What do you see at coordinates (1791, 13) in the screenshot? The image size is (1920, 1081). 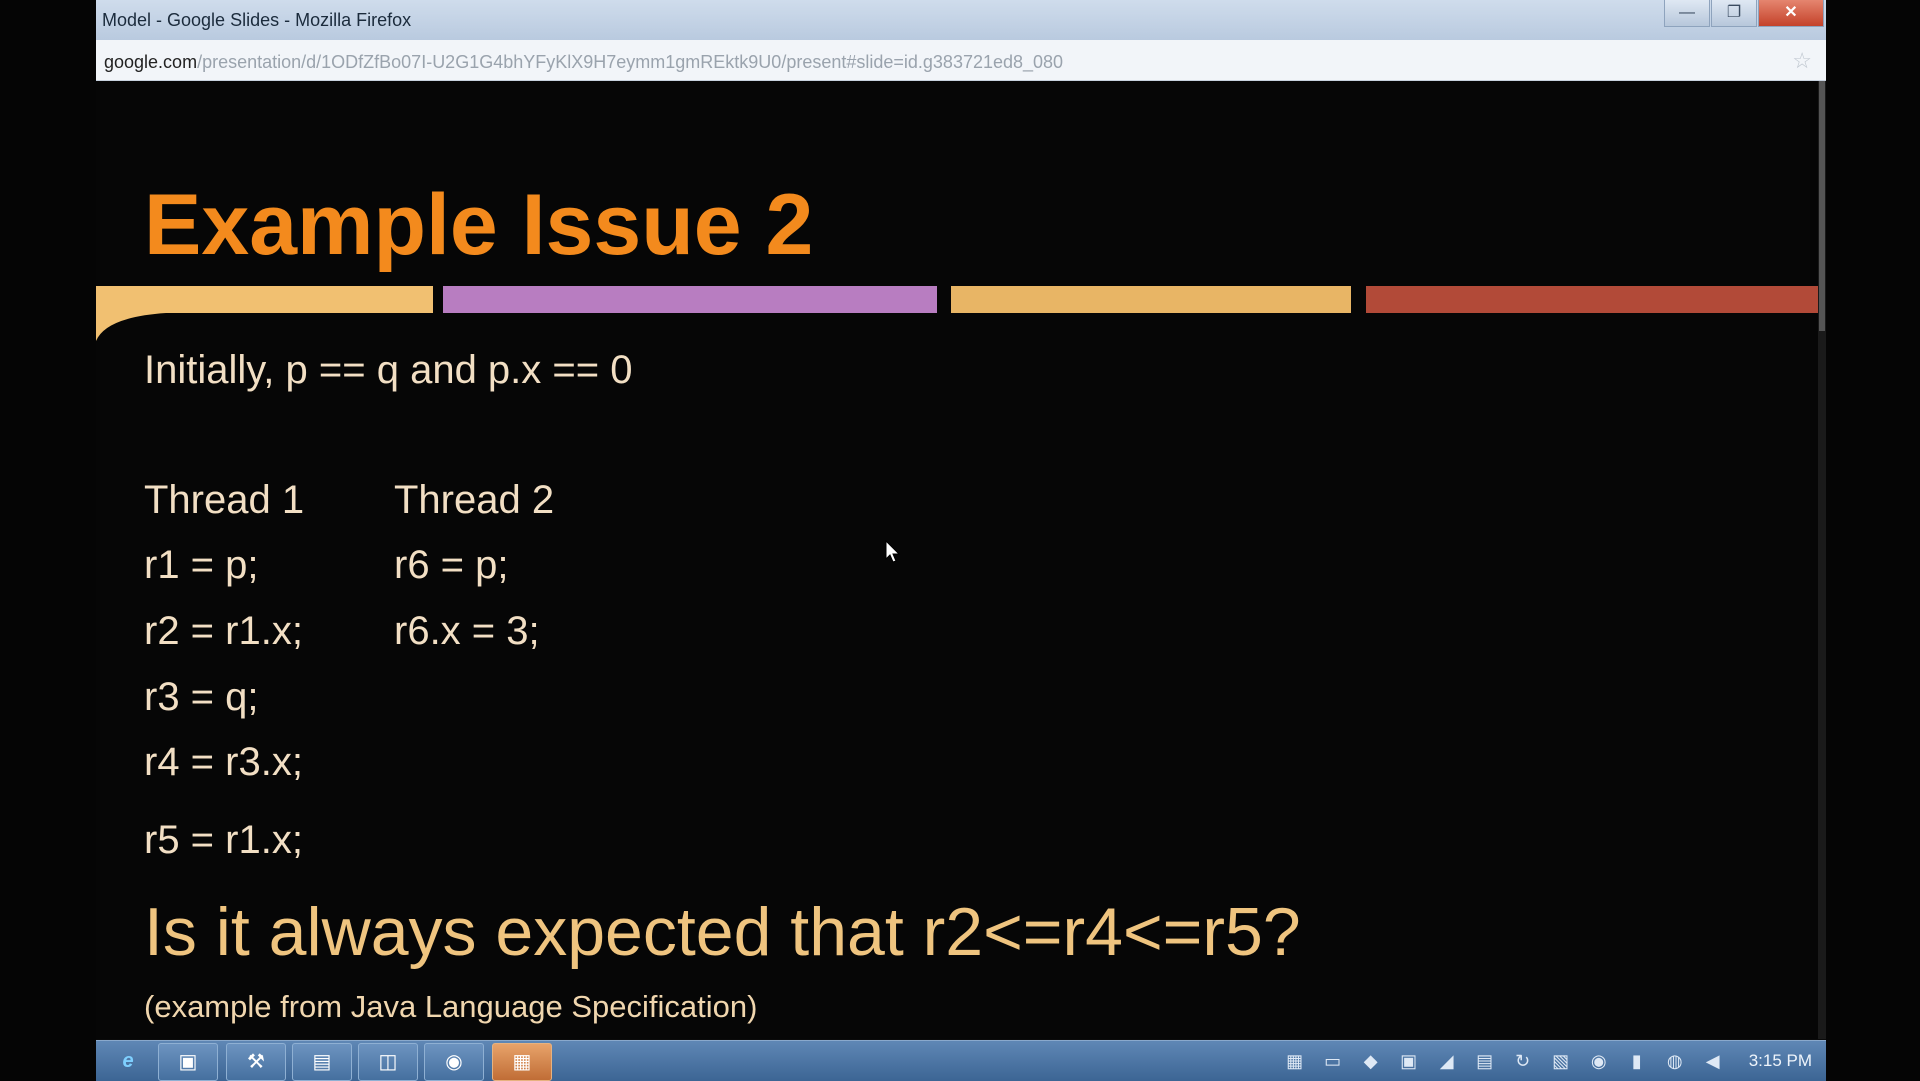 I see `close-button: ✕` at bounding box center [1791, 13].